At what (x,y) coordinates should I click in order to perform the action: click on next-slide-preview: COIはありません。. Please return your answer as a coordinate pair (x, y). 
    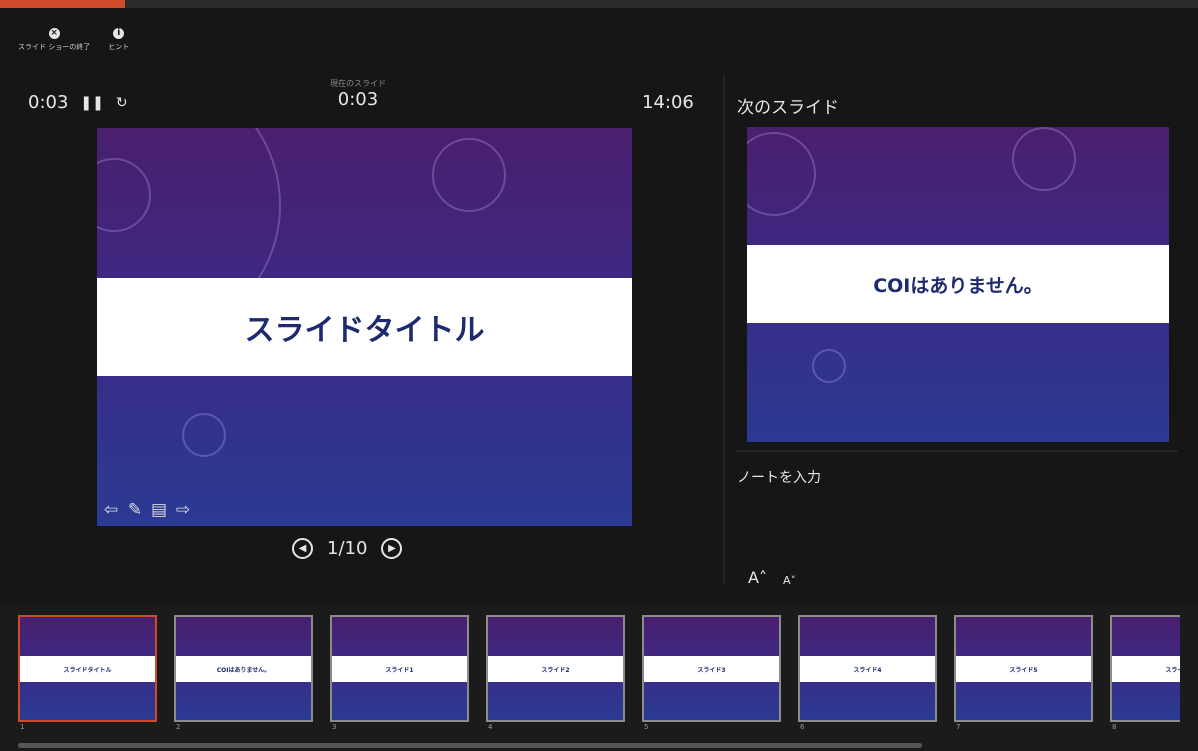
    Looking at the image, I should click on (958, 284).